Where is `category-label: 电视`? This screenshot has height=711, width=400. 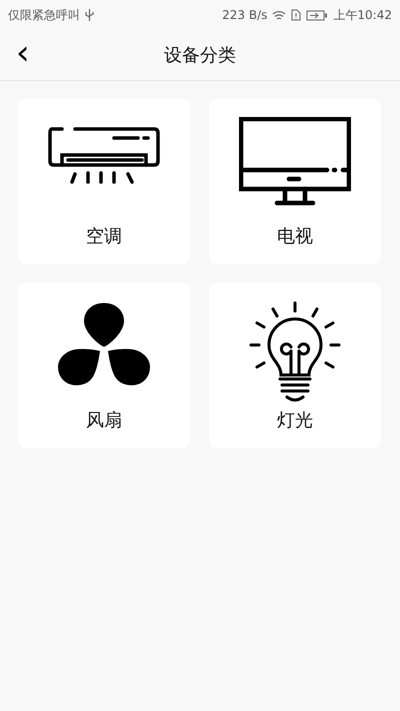
category-label: 电视 is located at coordinates (295, 236).